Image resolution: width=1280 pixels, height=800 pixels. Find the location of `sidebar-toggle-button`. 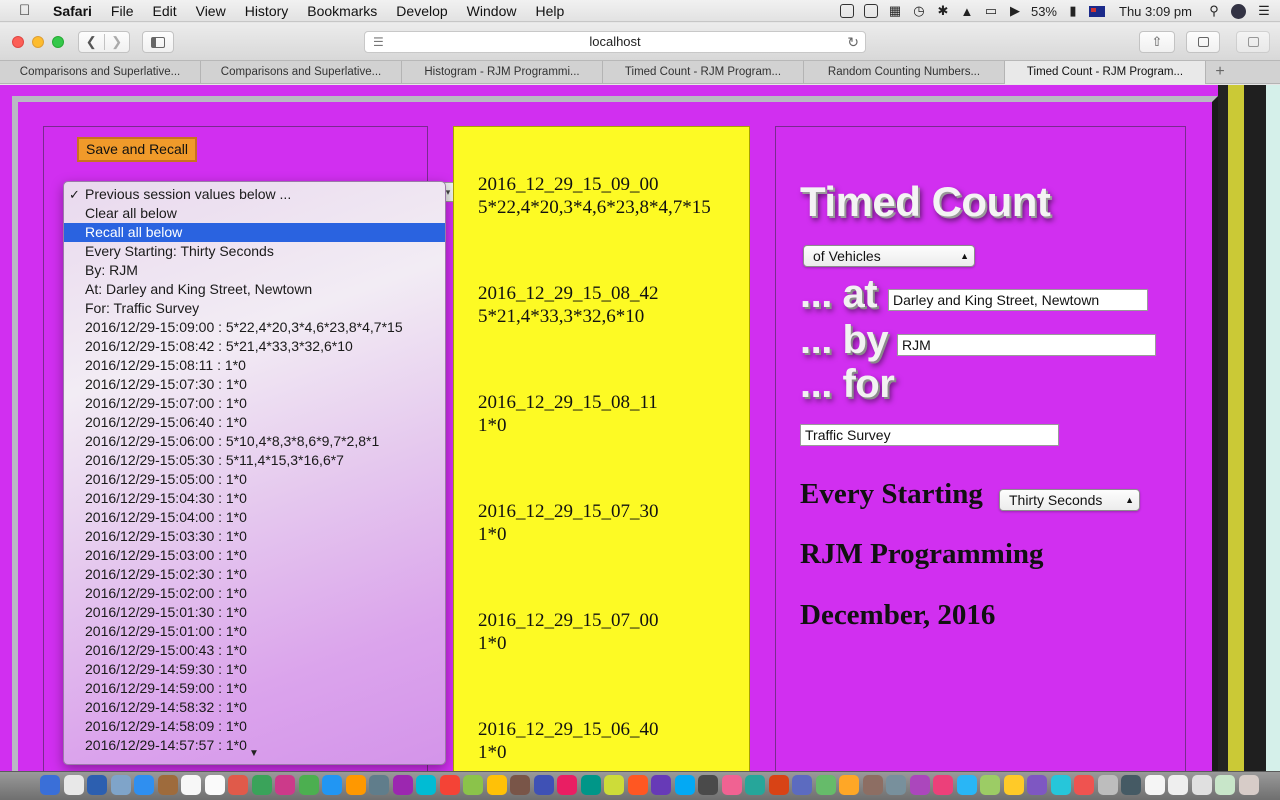

sidebar-toggle-button is located at coordinates (158, 42).